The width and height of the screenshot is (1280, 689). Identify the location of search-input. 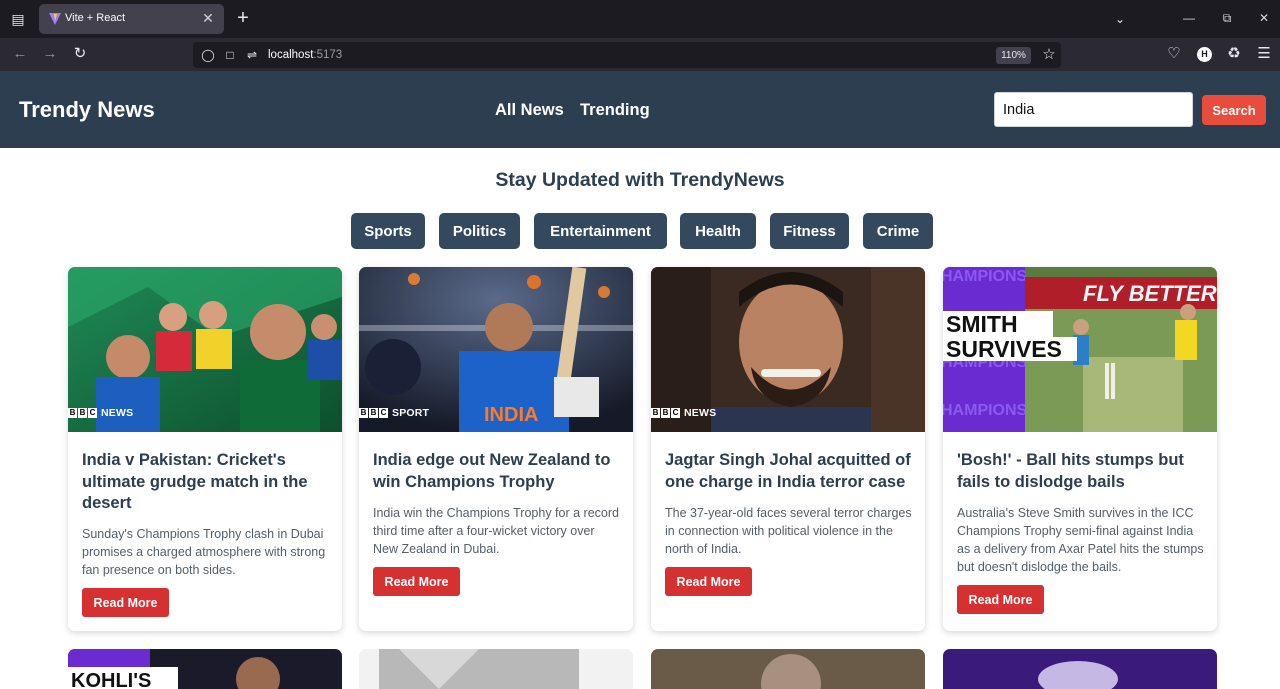
(1093, 109).